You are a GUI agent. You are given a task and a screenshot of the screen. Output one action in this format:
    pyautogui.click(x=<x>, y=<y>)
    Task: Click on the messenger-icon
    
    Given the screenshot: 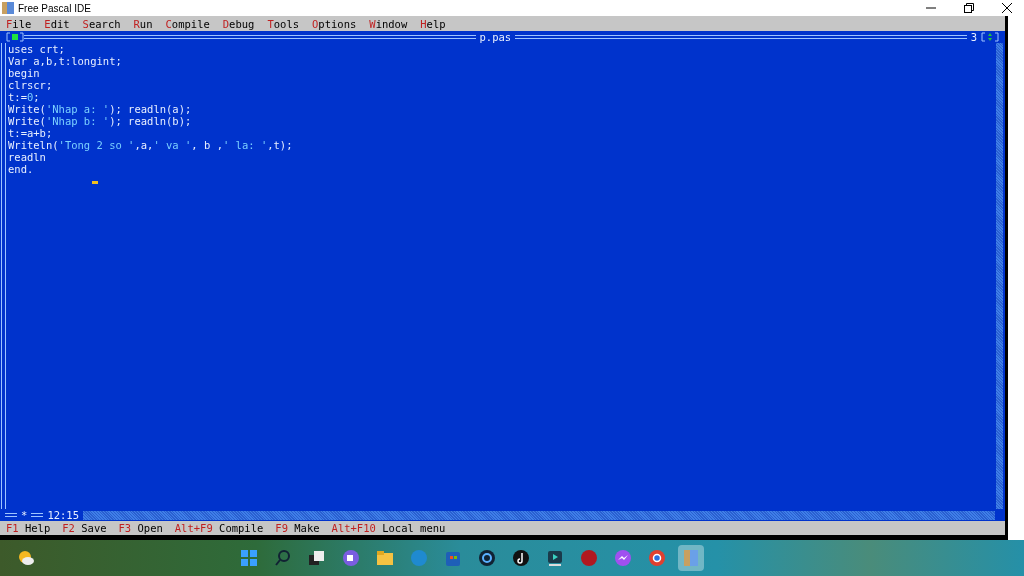 What is the action you would take?
    pyautogui.click(x=623, y=558)
    